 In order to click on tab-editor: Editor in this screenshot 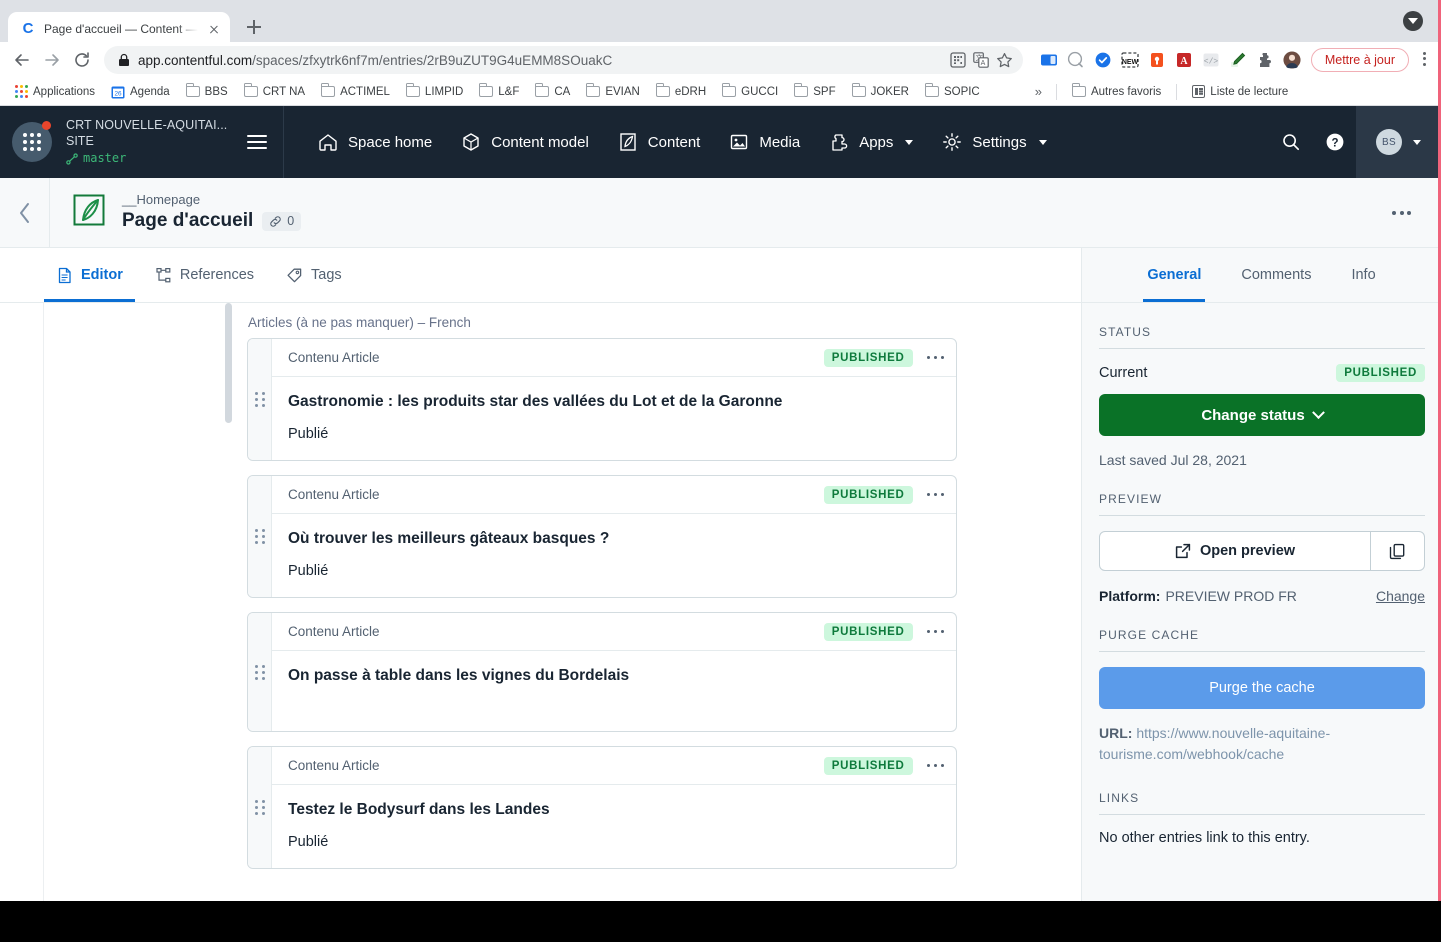, I will do `click(89, 275)`.